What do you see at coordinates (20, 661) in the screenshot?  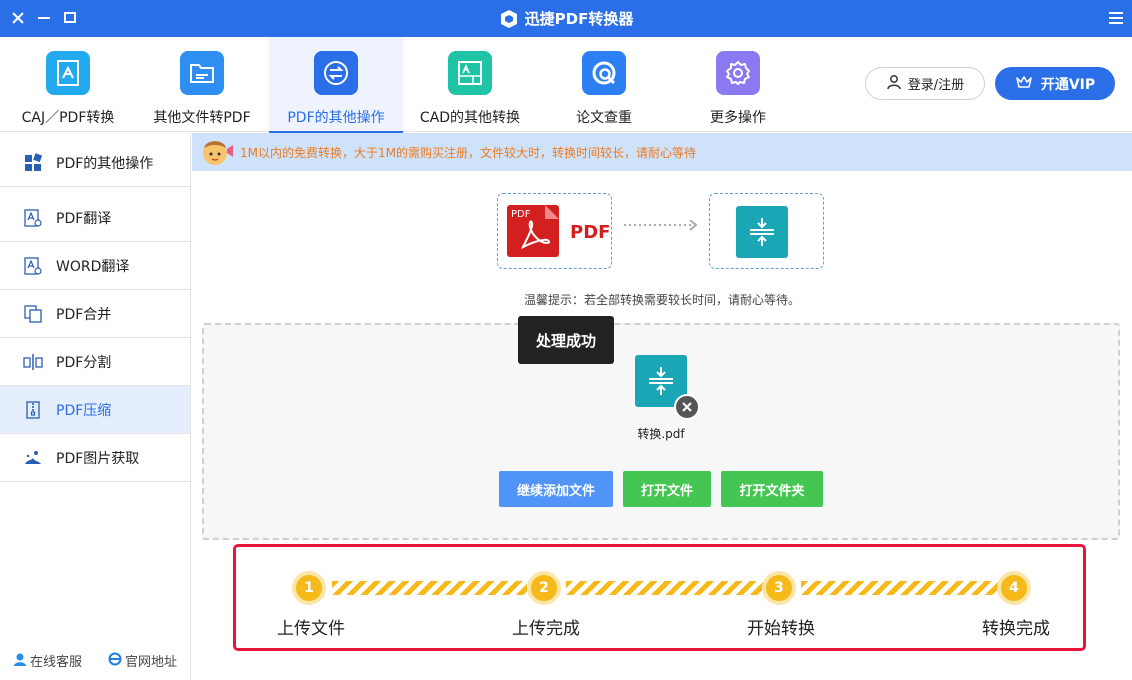 I see `headset-icon` at bounding box center [20, 661].